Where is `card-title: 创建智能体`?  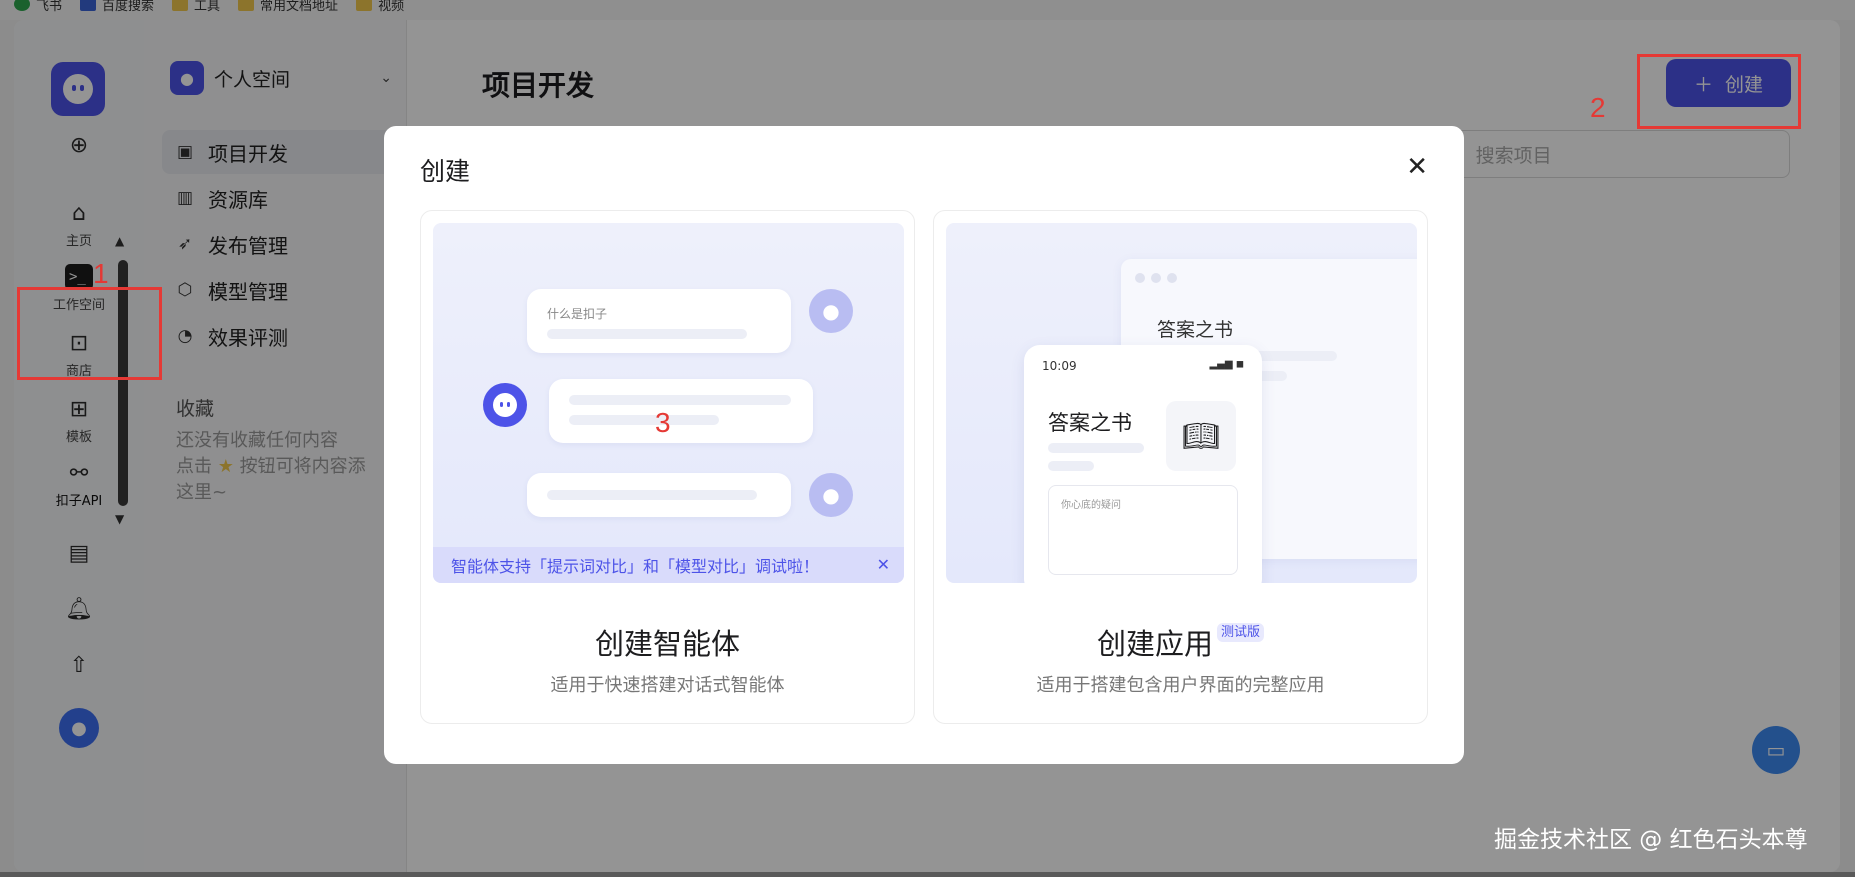 card-title: 创建智能体 is located at coordinates (667, 644).